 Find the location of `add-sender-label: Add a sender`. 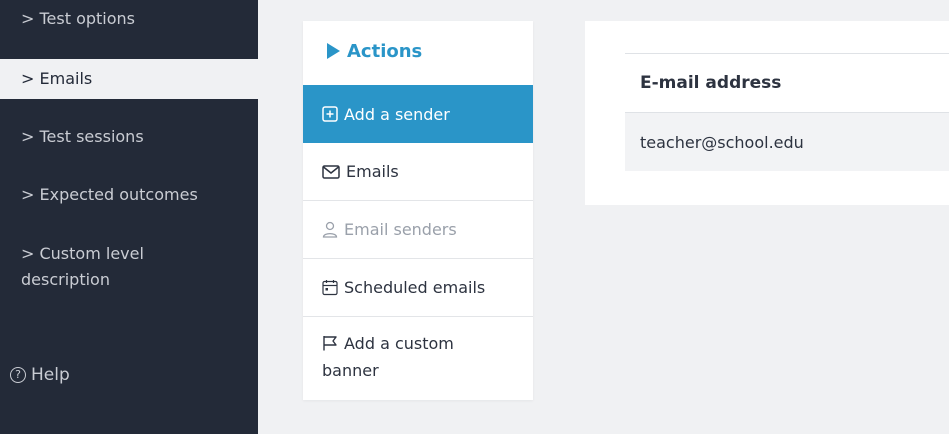

add-sender-label: Add a sender is located at coordinates (397, 114).